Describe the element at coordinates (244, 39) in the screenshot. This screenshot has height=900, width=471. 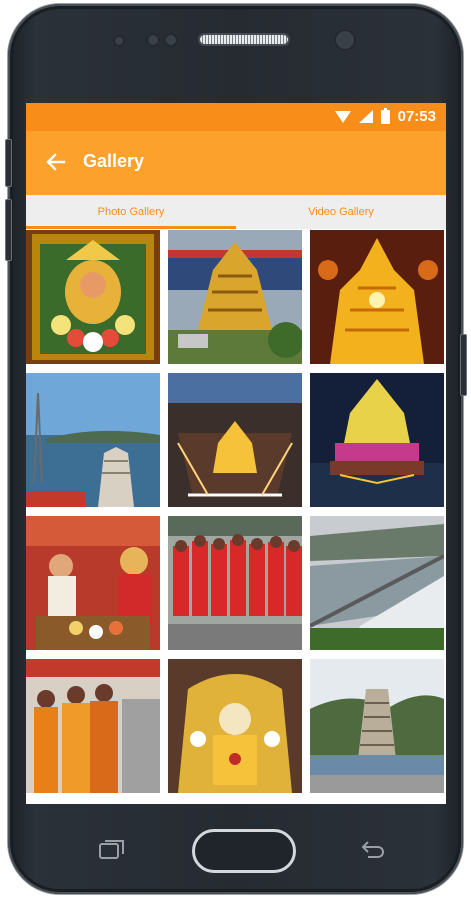
I see `earpiece-speaker` at that location.